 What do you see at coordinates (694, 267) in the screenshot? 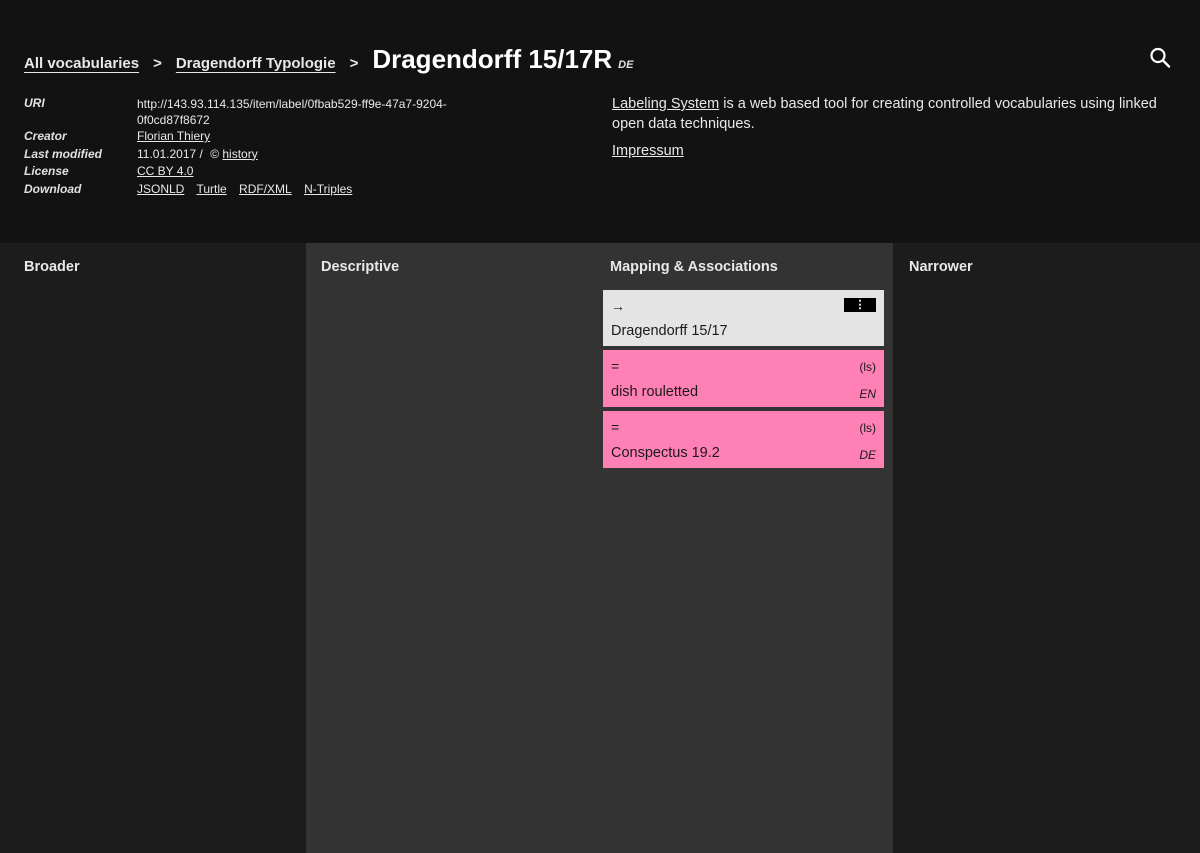
I see `mapping-heading: Mapping & Associations` at bounding box center [694, 267].